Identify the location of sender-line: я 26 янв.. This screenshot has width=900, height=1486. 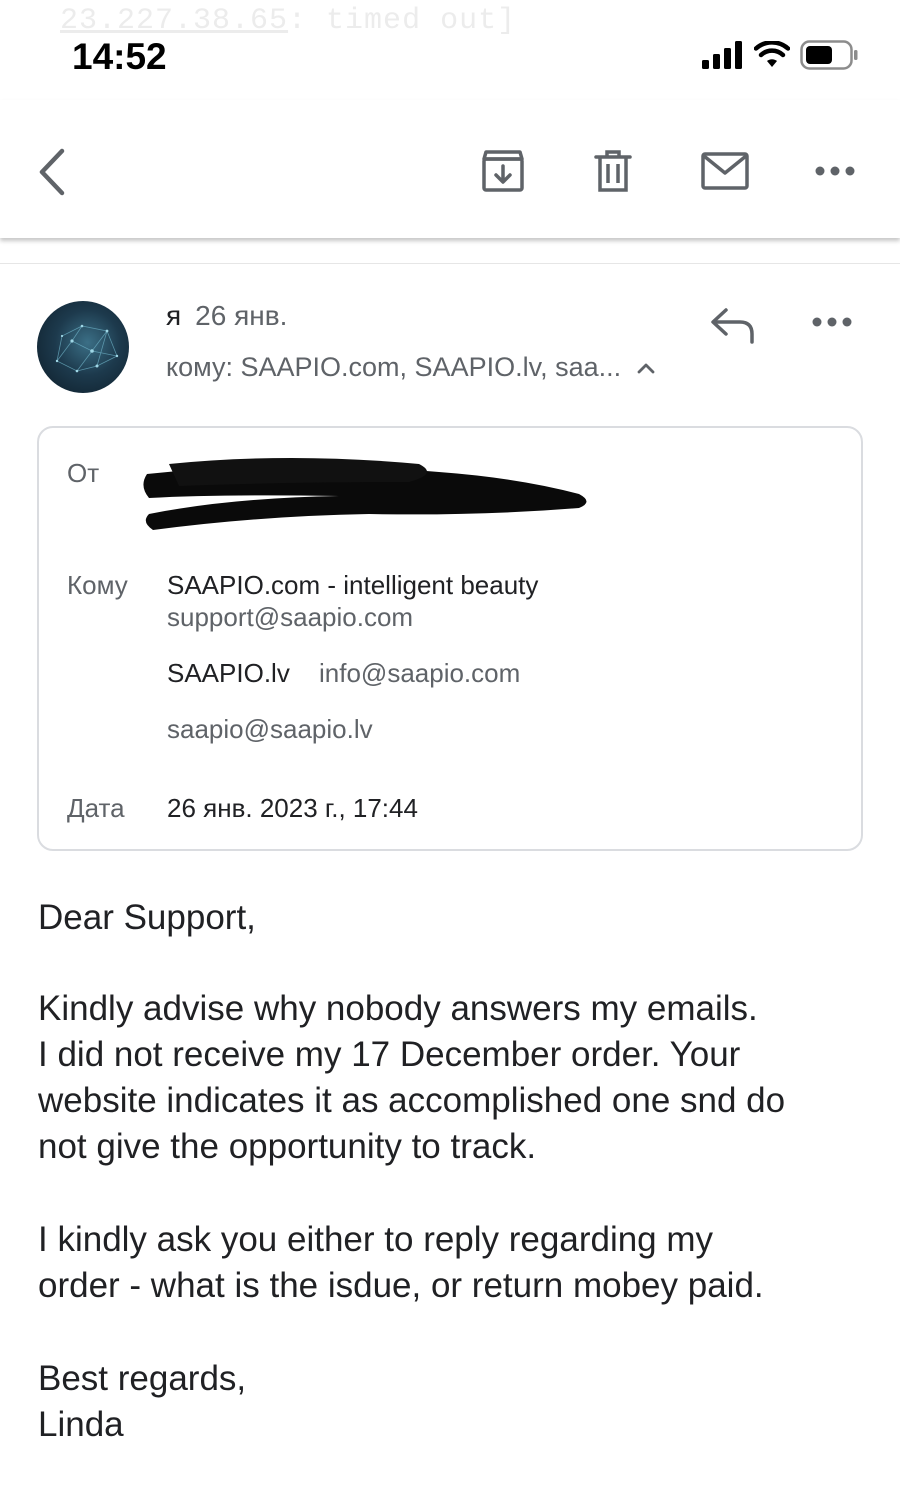
(226, 316).